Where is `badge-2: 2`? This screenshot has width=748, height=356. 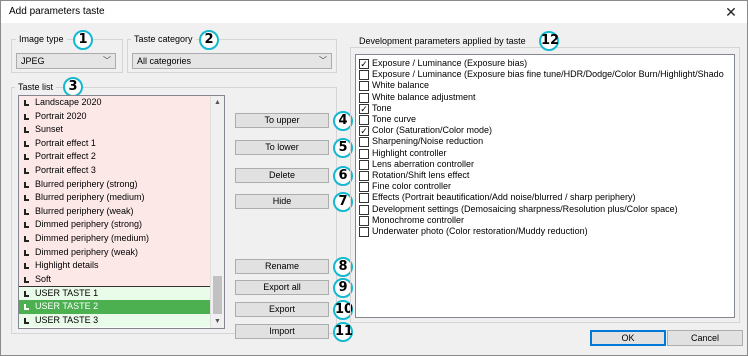 badge-2: 2 is located at coordinates (209, 40).